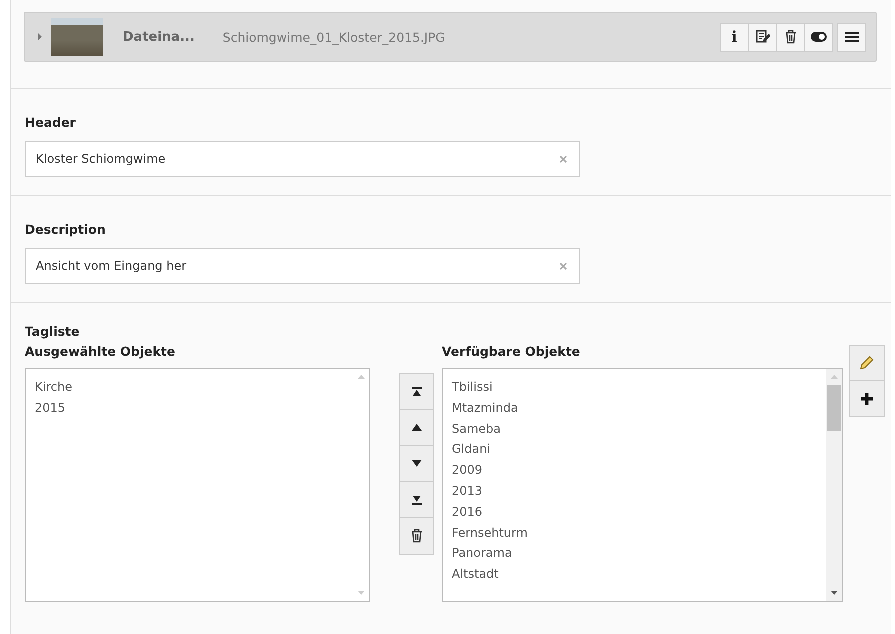 Image resolution: width=895 pixels, height=634 pixels. I want to click on selected-items-list: Kirche 2015, so click(197, 485).